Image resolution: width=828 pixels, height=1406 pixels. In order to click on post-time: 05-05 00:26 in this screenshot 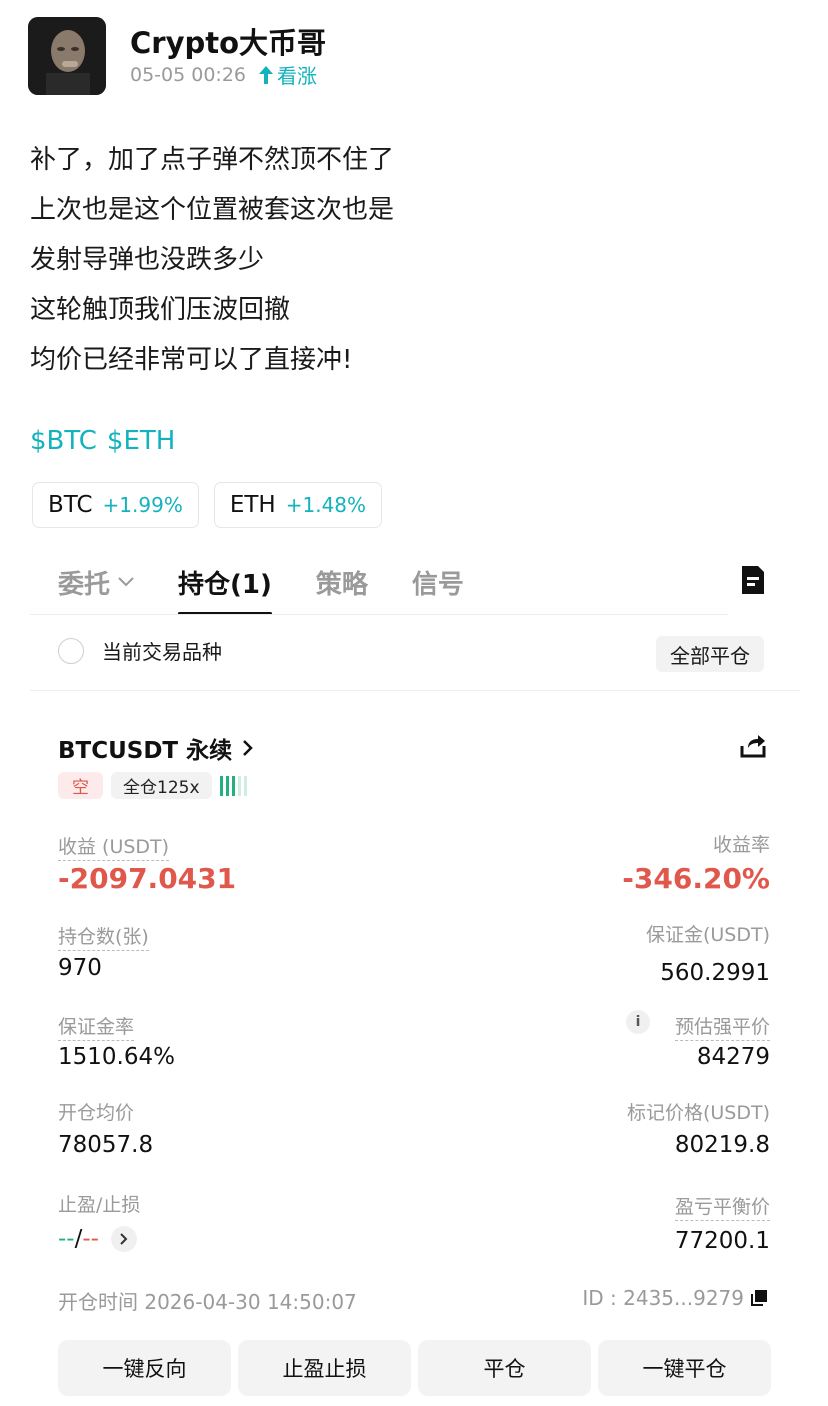, I will do `click(188, 74)`.